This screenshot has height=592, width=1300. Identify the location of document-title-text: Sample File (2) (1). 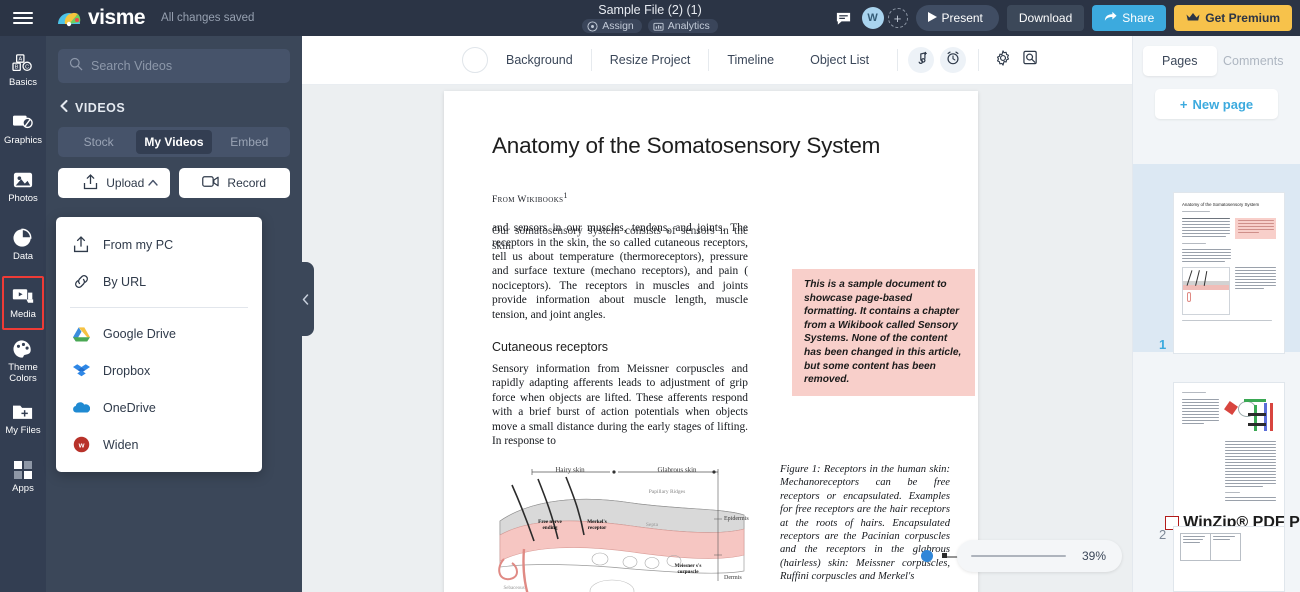
(650, 10).